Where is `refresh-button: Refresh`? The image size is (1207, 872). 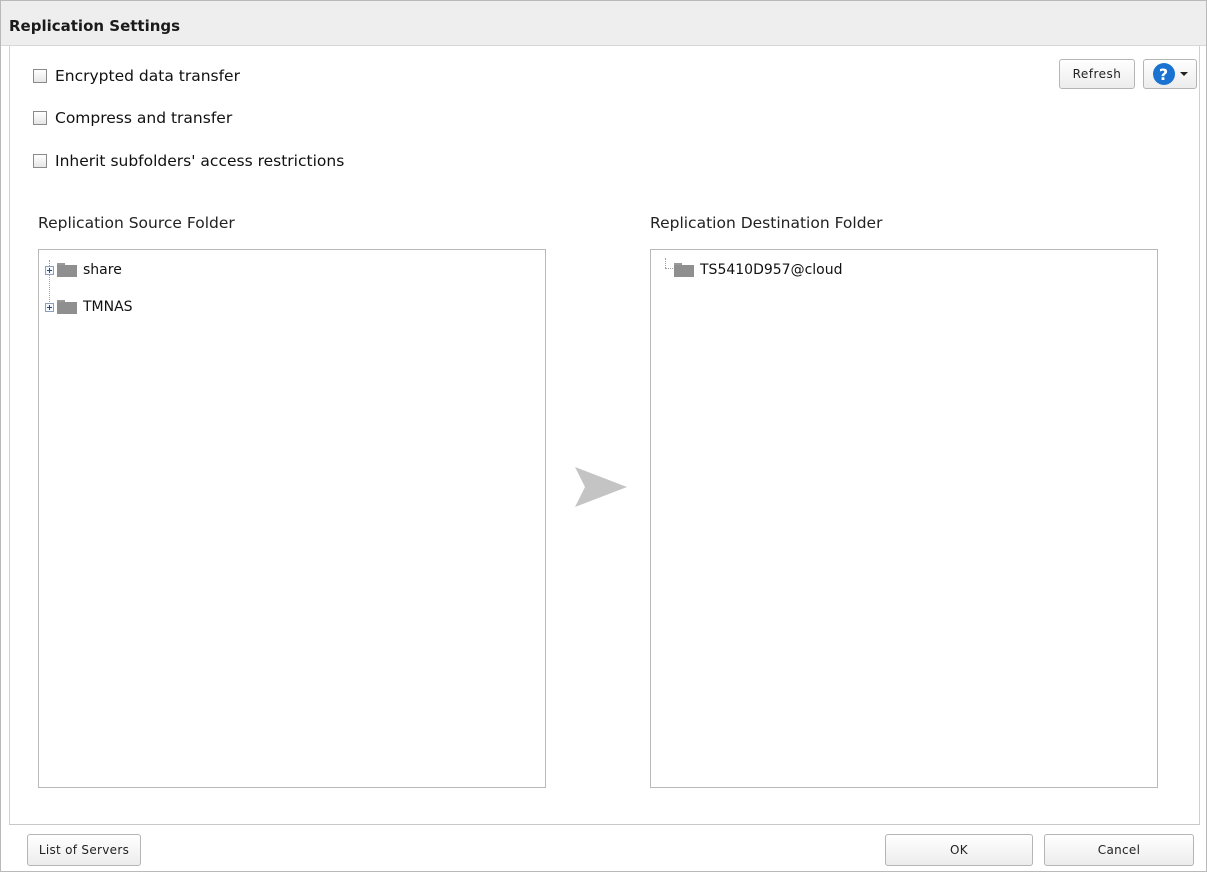 refresh-button: Refresh is located at coordinates (1097, 74).